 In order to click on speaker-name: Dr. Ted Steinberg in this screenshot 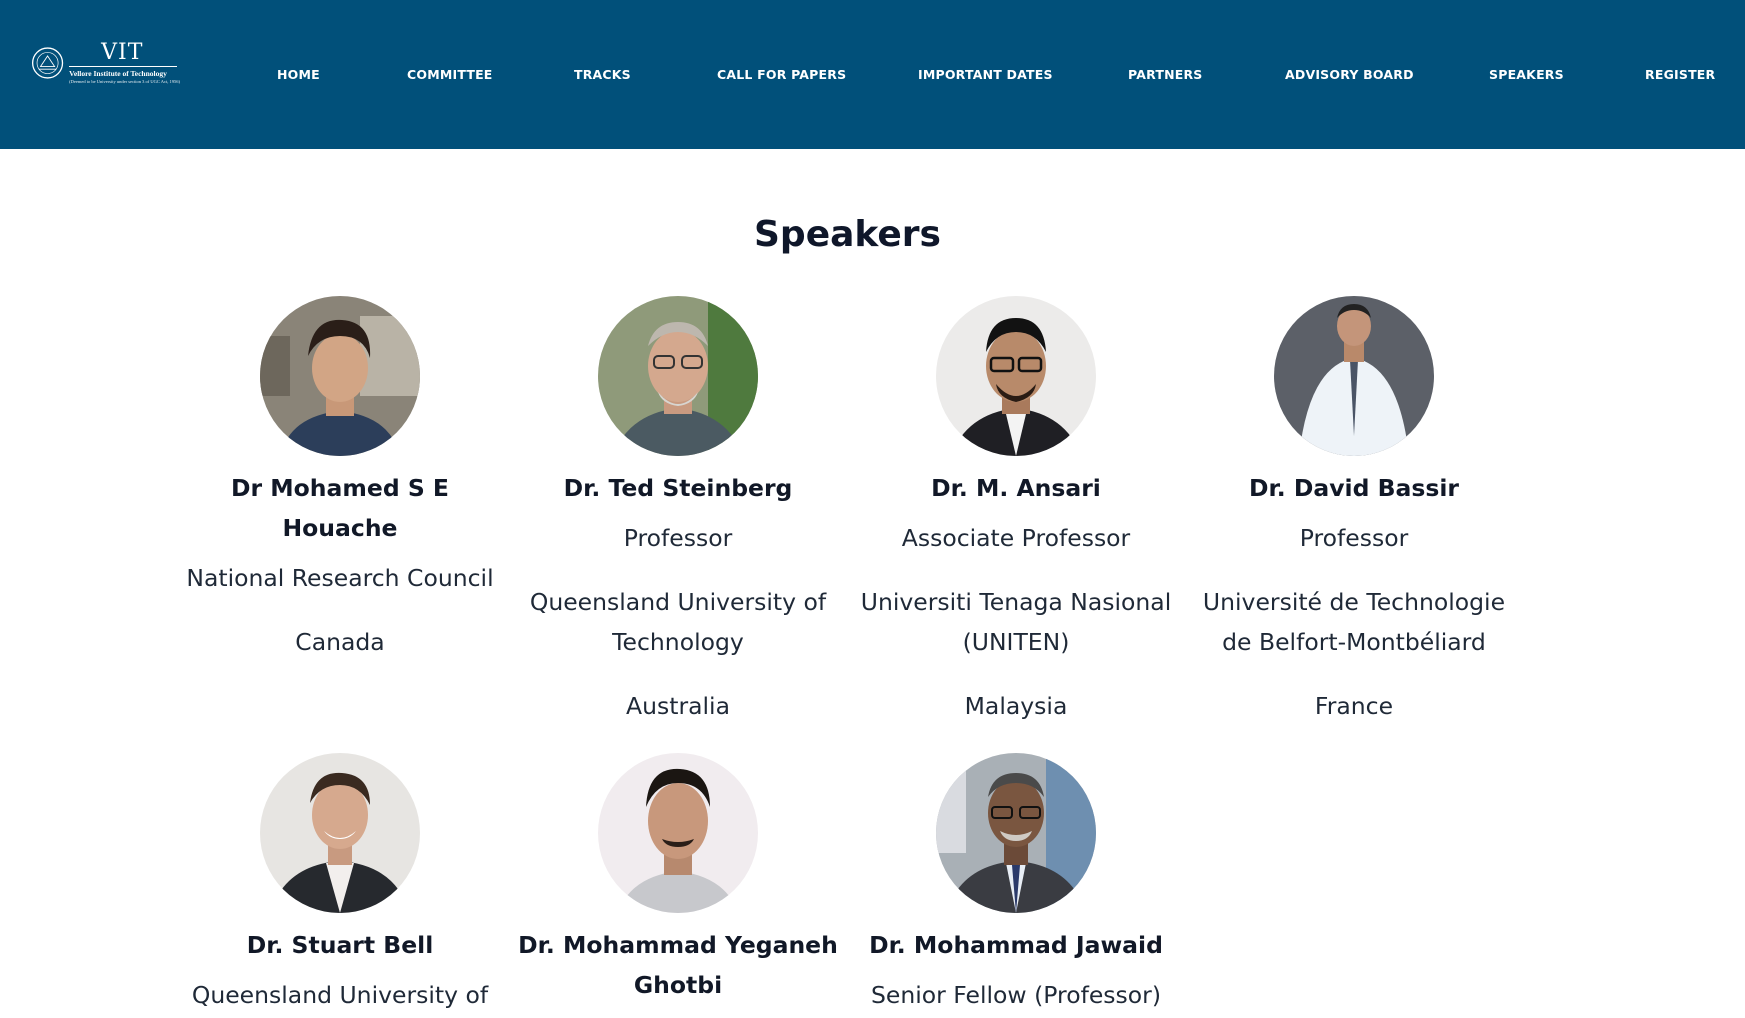, I will do `click(678, 488)`.